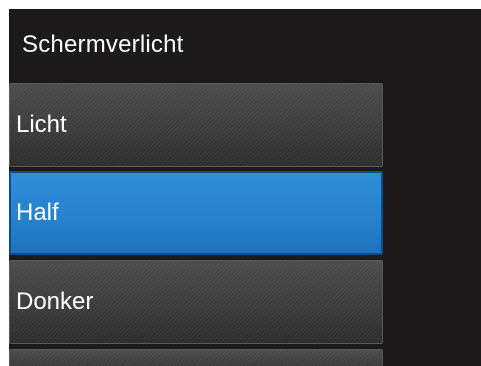 This screenshot has width=481, height=366. What do you see at coordinates (41, 124) in the screenshot?
I see `option-label: Licht` at bounding box center [41, 124].